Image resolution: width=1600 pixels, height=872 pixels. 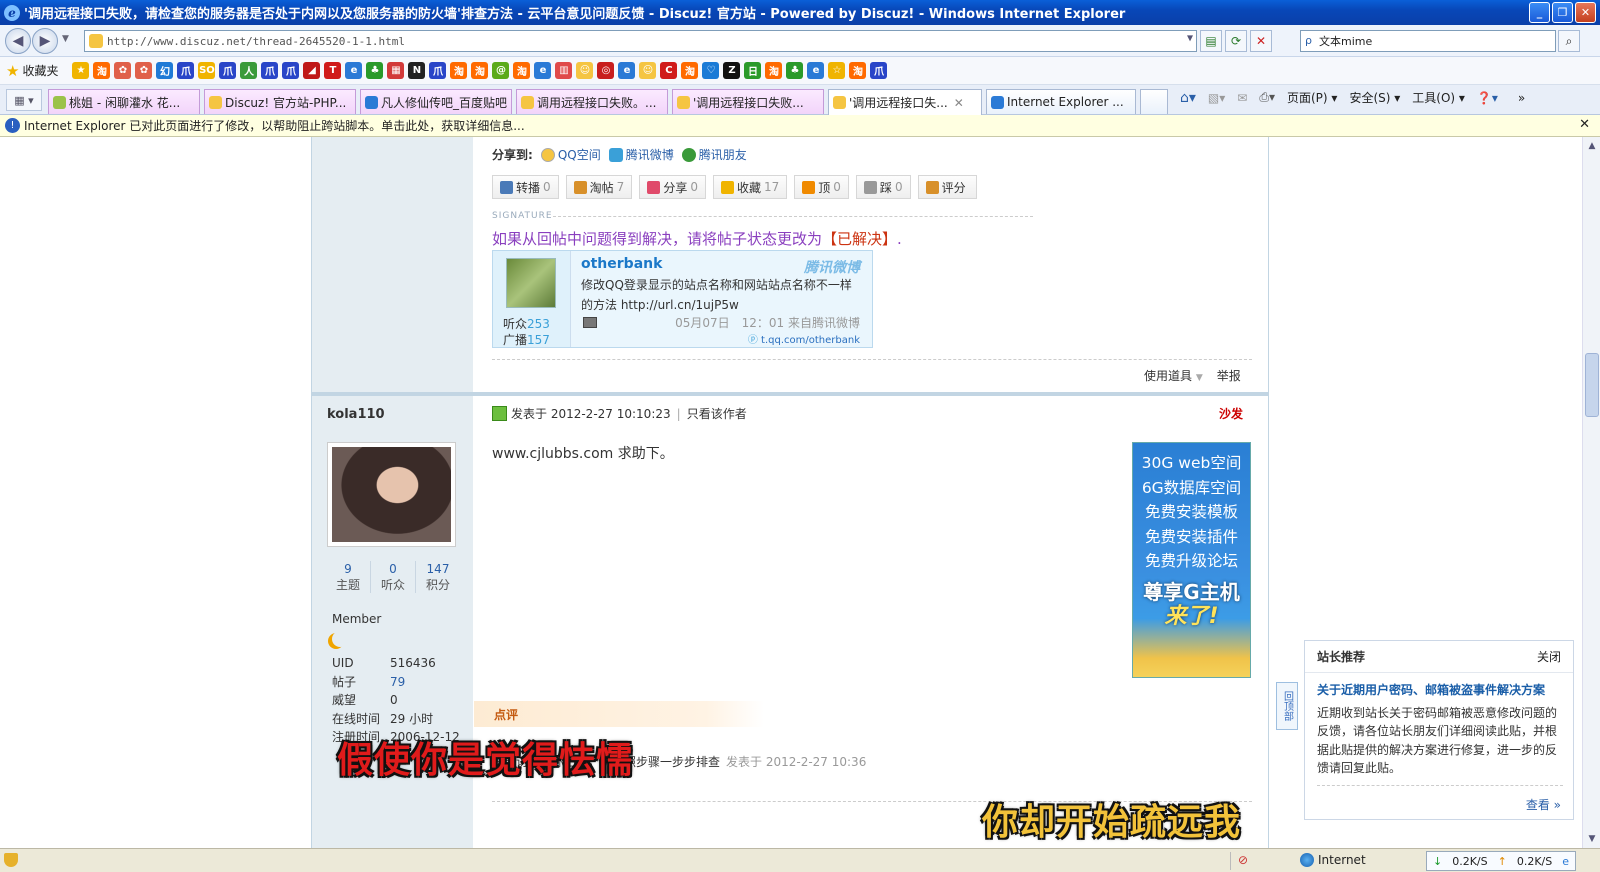 I want to click on safety-menu: 安全(S) ▾, so click(x=1374, y=97).